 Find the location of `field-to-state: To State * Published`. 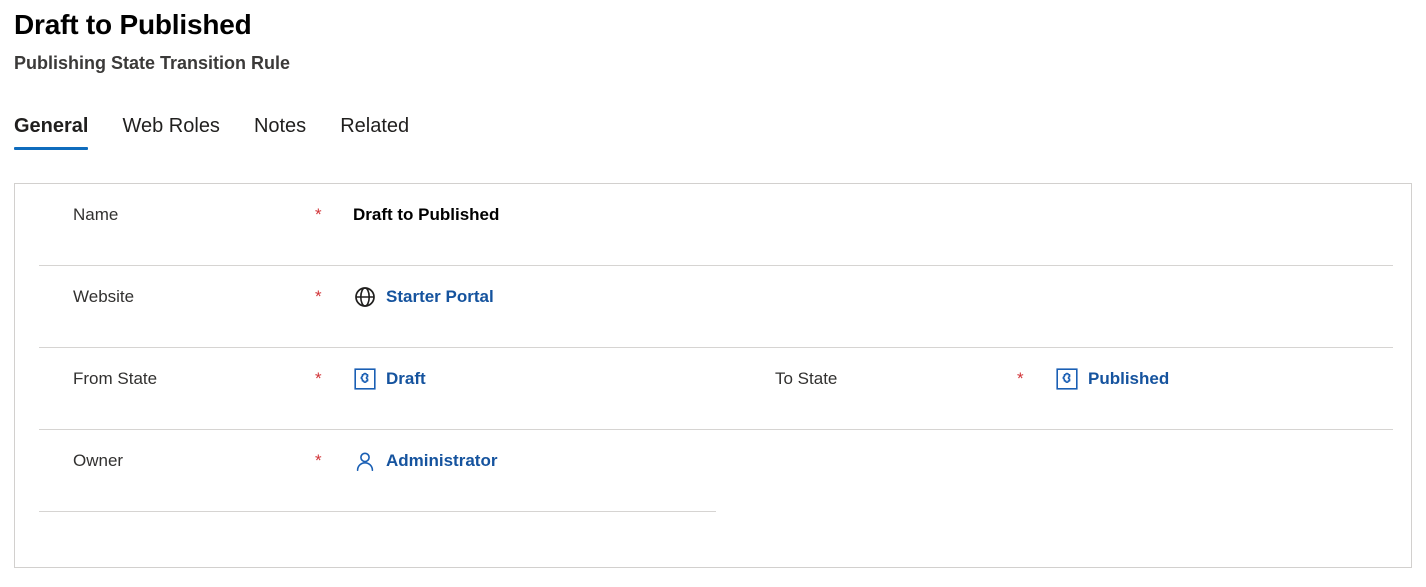

field-to-state: To State * Published is located at coordinates (1071, 379).